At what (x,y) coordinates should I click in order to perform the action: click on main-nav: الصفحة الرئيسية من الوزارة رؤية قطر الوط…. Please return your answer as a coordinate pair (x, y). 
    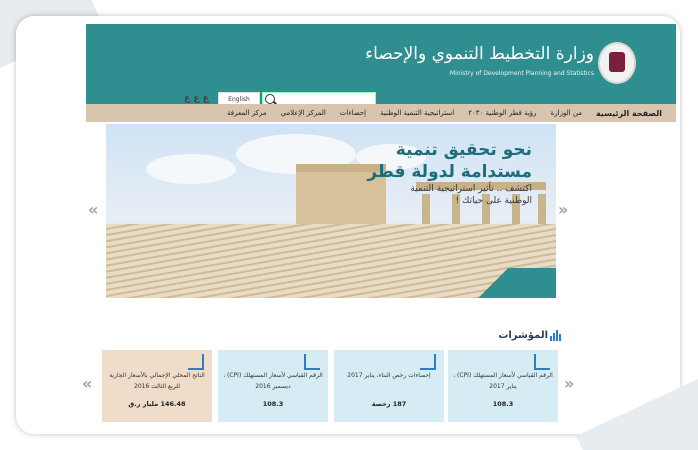
    Looking at the image, I should click on (381, 113).